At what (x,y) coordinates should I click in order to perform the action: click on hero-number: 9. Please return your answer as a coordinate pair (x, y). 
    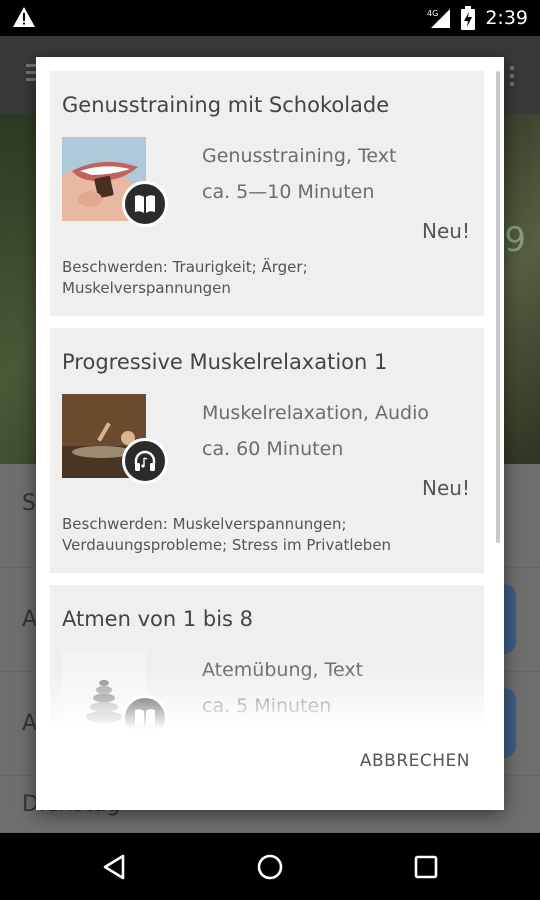
    Looking at the image, I should click on (515, 240).